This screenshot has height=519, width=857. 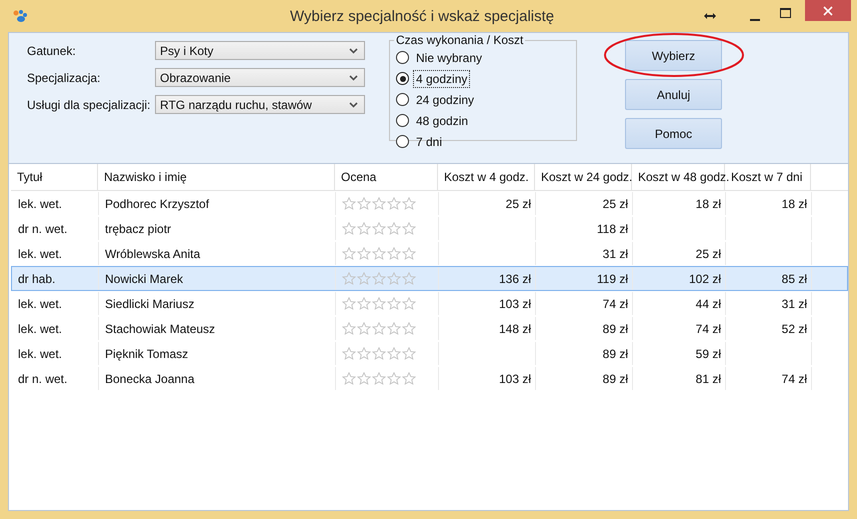 I want to click on radio-label: 48 godzin, so click(x=442, y=121).